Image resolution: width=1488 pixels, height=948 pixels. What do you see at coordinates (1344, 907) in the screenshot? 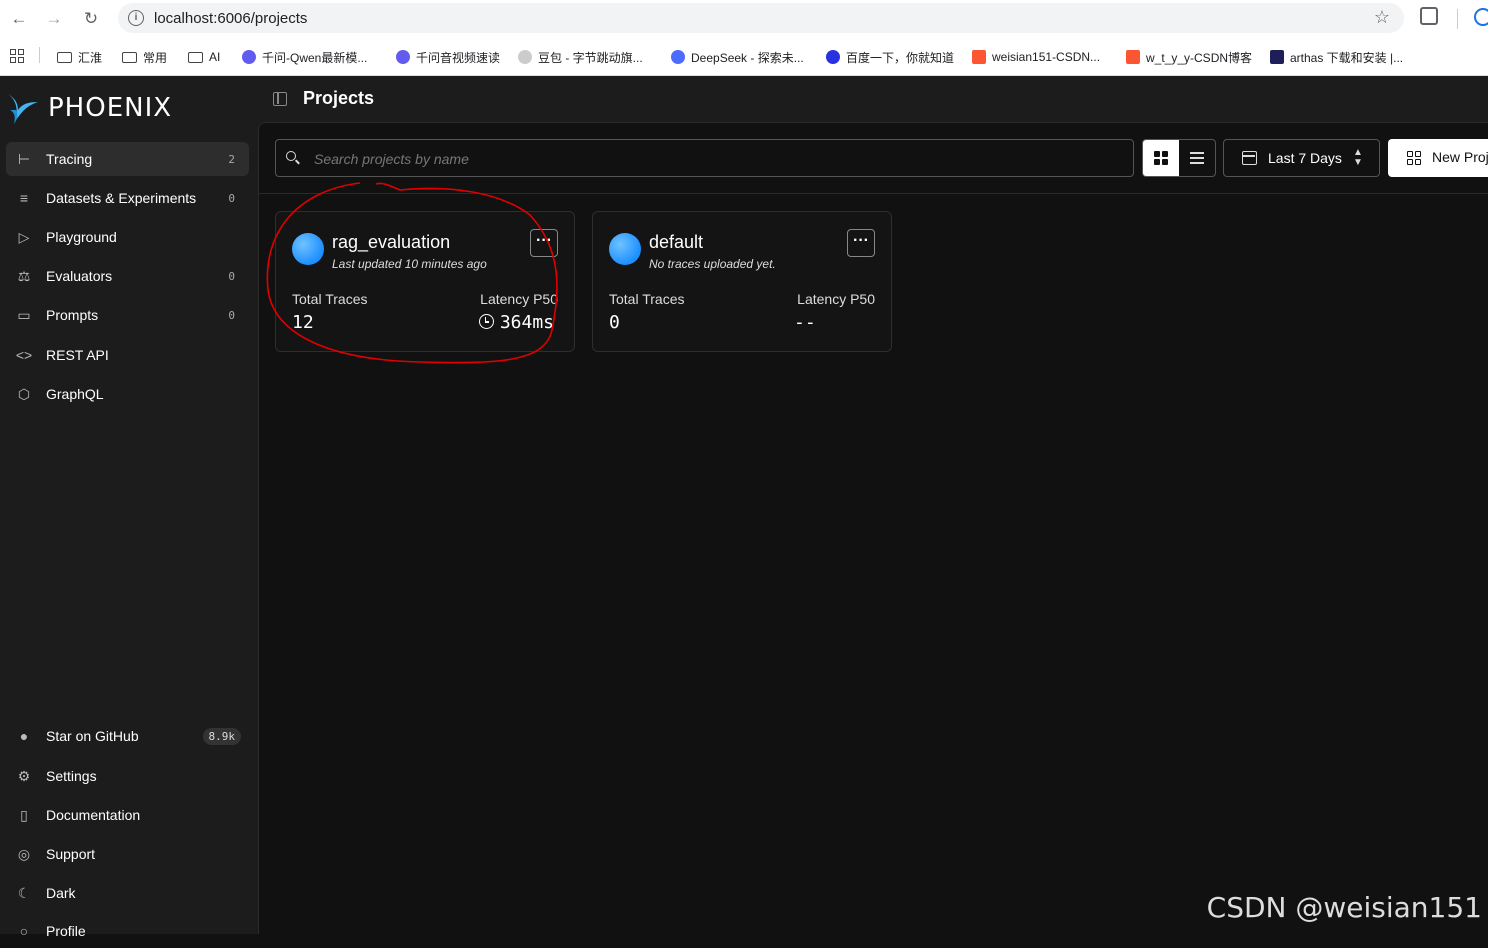
I see `watermark: CSDN @weisian151` at bounding box center [1344, 907].